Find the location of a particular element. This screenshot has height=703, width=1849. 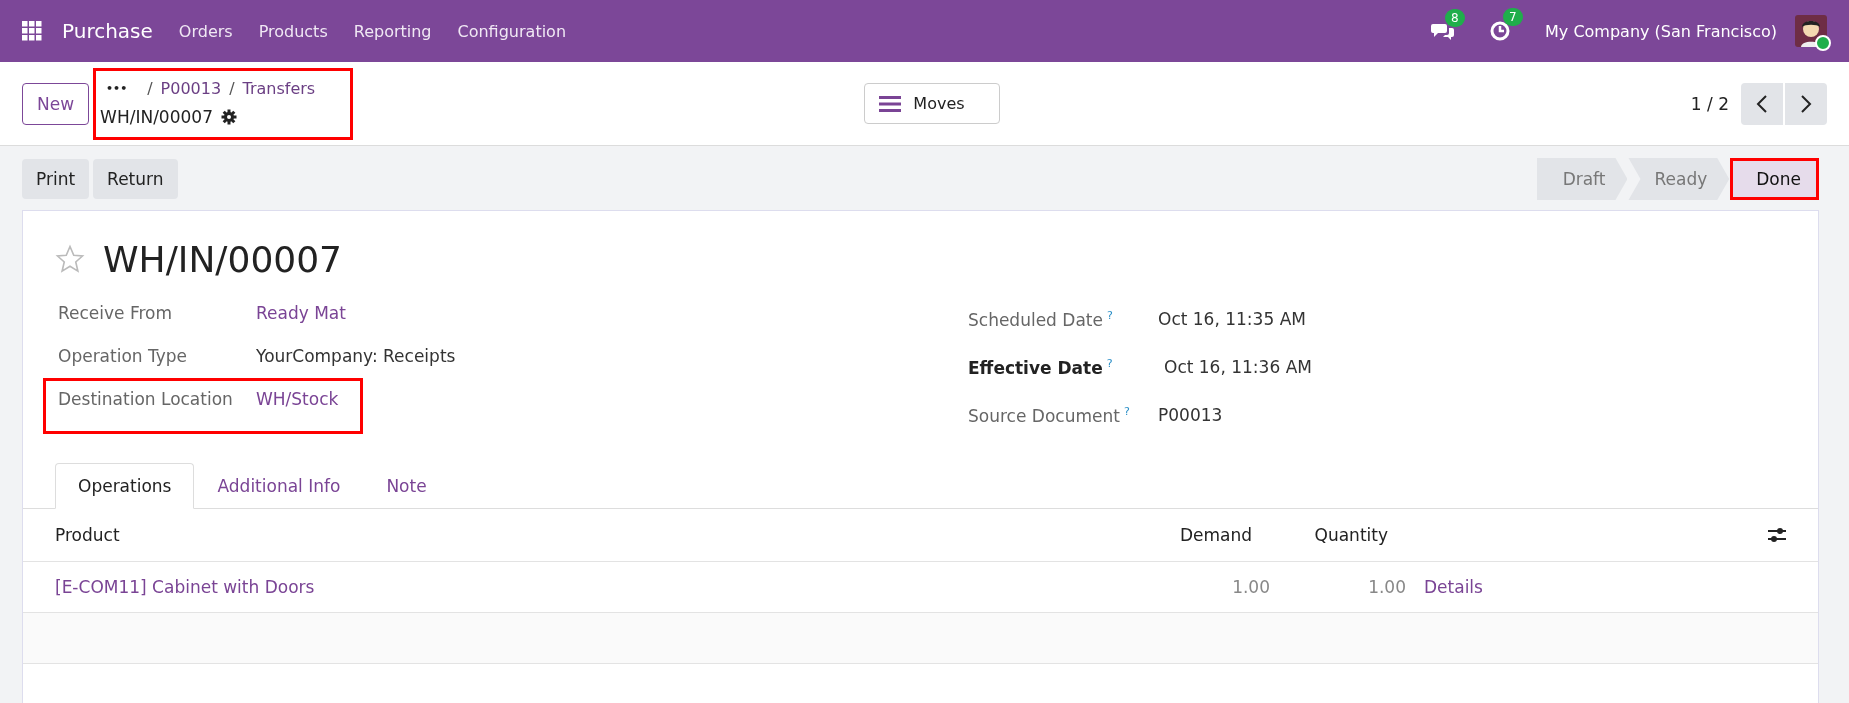

menu-item: Configuration is located at coordinates (512, 31).